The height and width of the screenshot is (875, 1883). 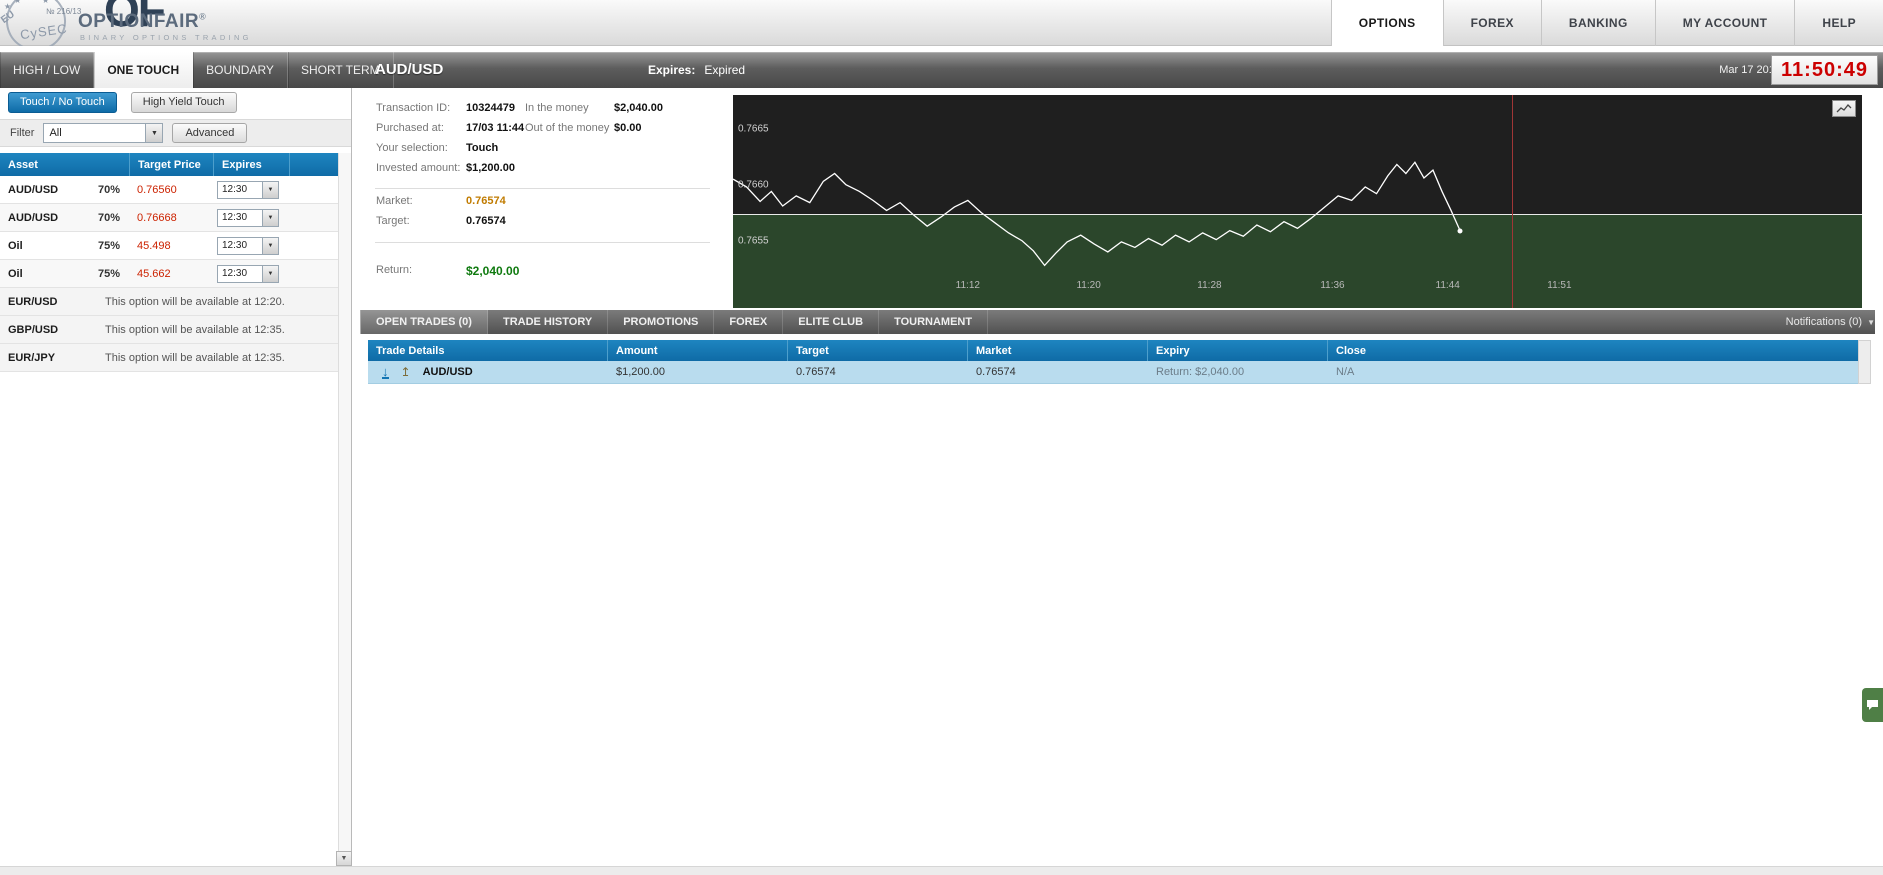 What do you see at coordinates (1332, 285) in the screenshot?
I see `chart-x-tick-label: 11:36` at bounding box center [1332, 285].